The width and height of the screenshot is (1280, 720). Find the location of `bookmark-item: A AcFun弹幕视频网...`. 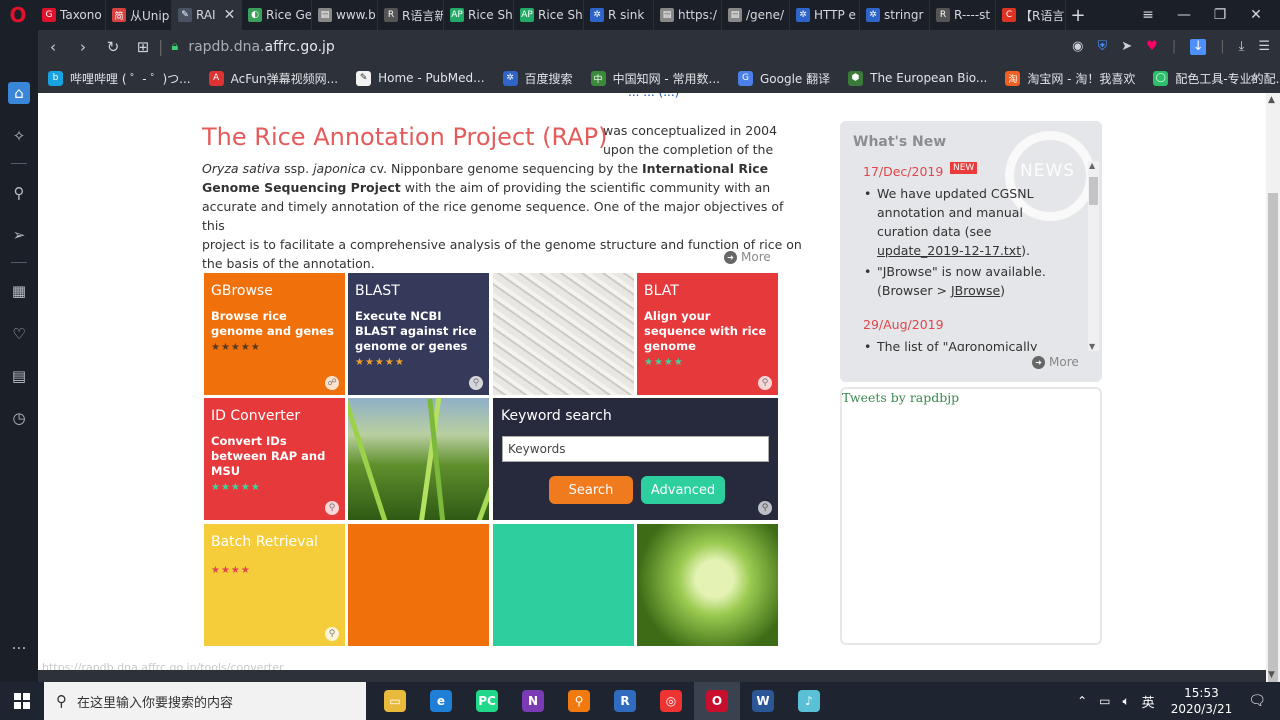

bookmark-item: A AcFun弹幕视频网... is located at coordinates (273, 78).